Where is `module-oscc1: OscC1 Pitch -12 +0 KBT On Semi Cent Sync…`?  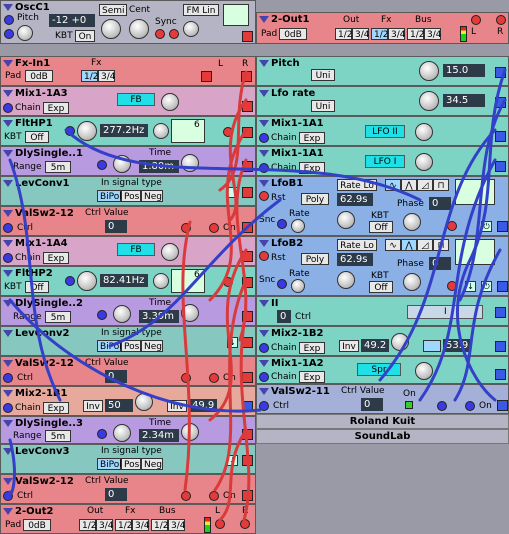
module-oscc1: OscC1 Pitch -12 +0 KBT On Semi Cent Sync… is located at coordinates (128, 22).